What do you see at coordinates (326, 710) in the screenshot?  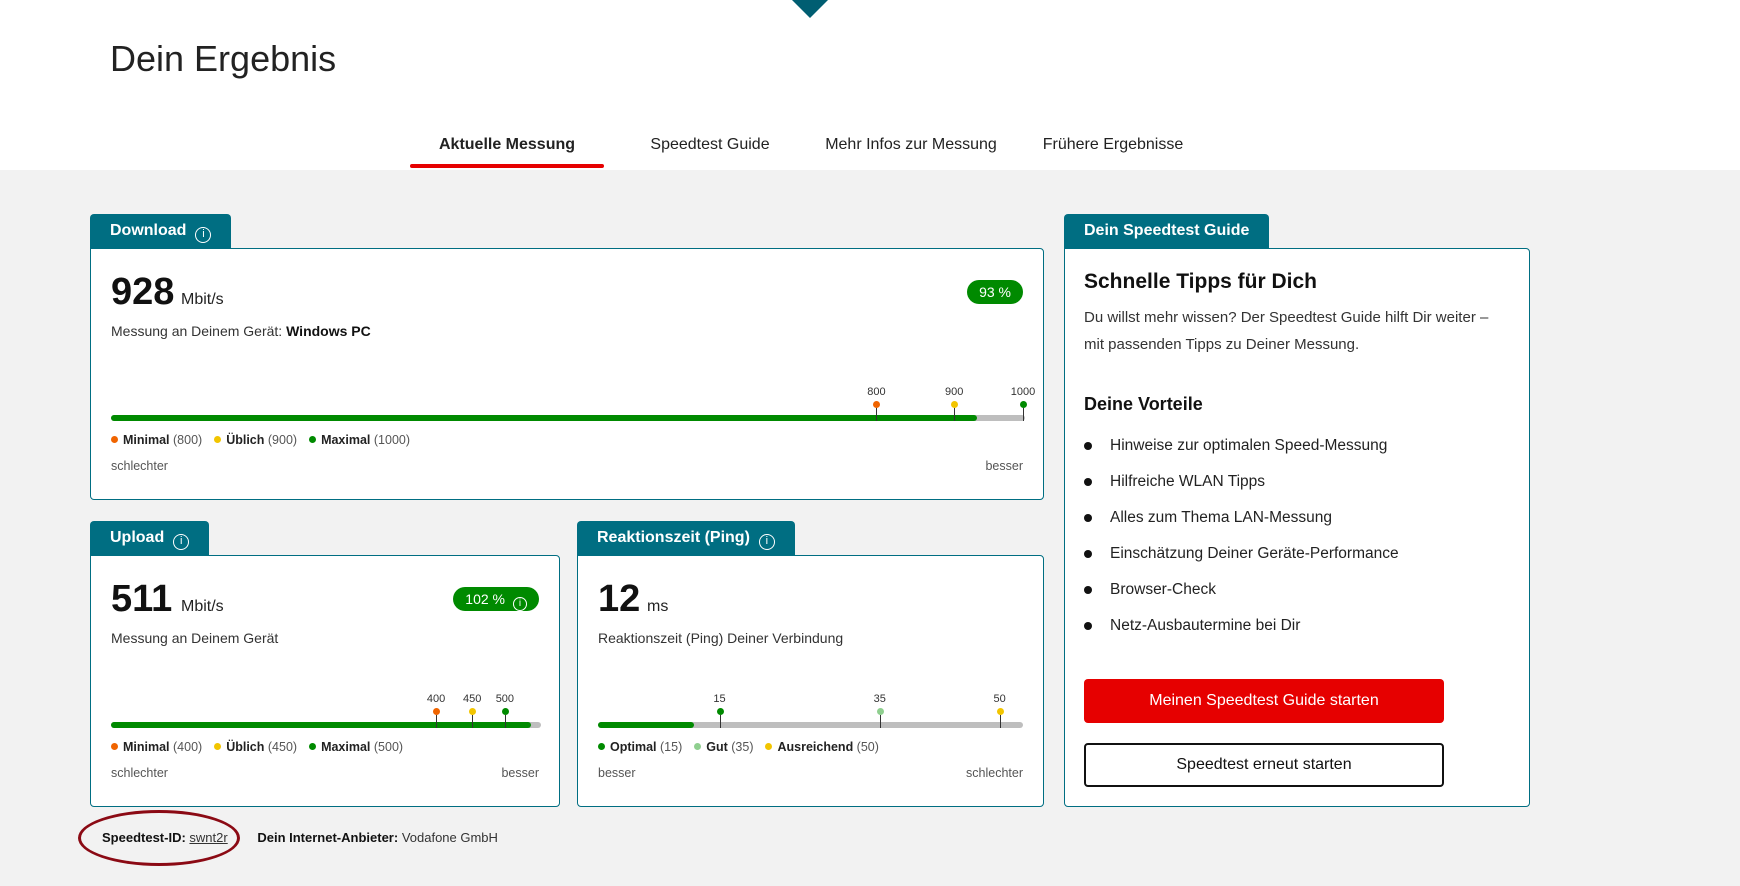 I see `upload-speed-bar: 400 450 500` at bounding box center [326, 710].